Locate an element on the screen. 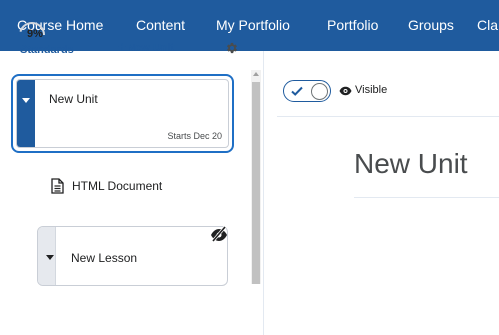 This screenshot has width=499, height=335. outline-scrollbar is located at coordinates (256, 177).